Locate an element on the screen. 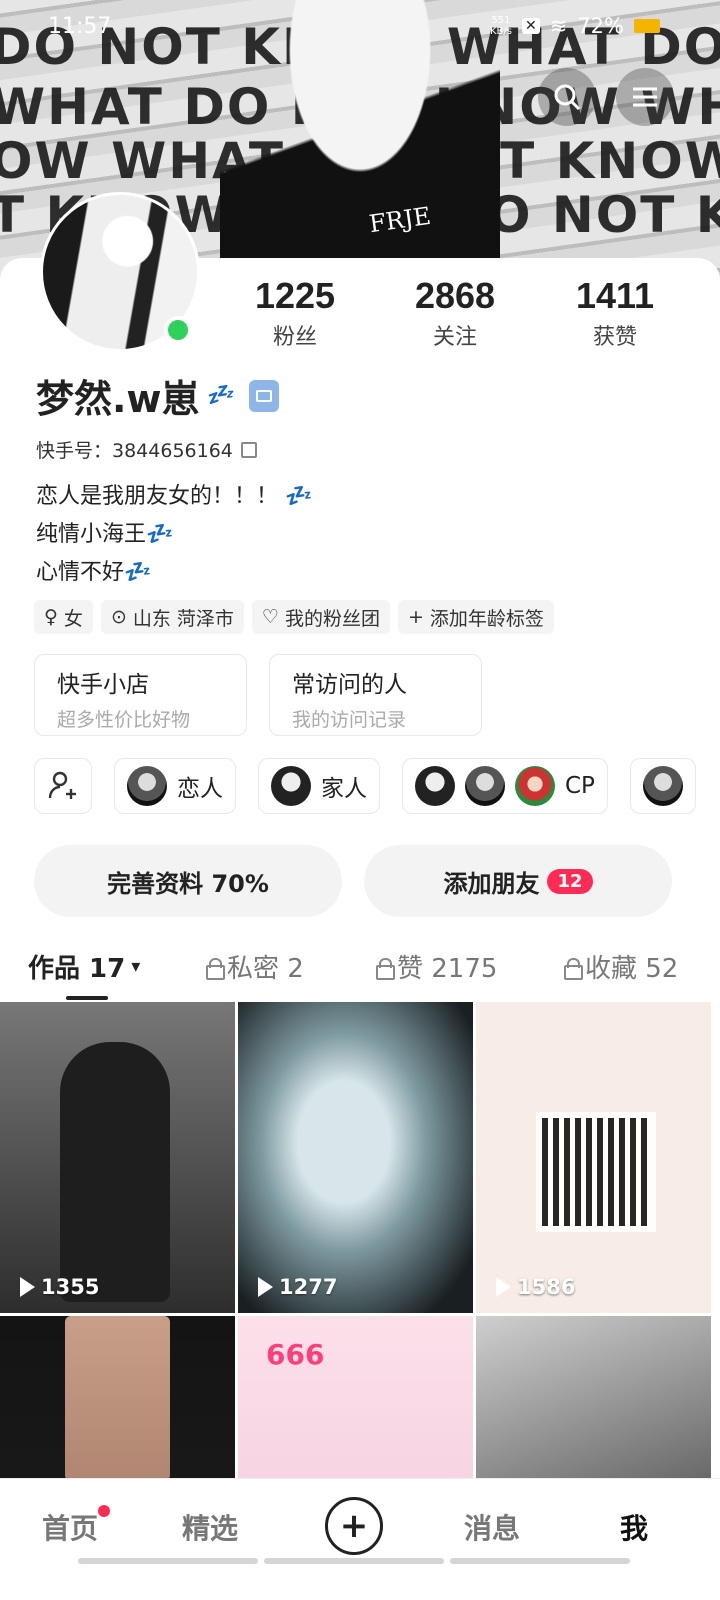 This screenshot has width=720, height=1600. location-icon: ⊙ is located at coordinates (118, 617).